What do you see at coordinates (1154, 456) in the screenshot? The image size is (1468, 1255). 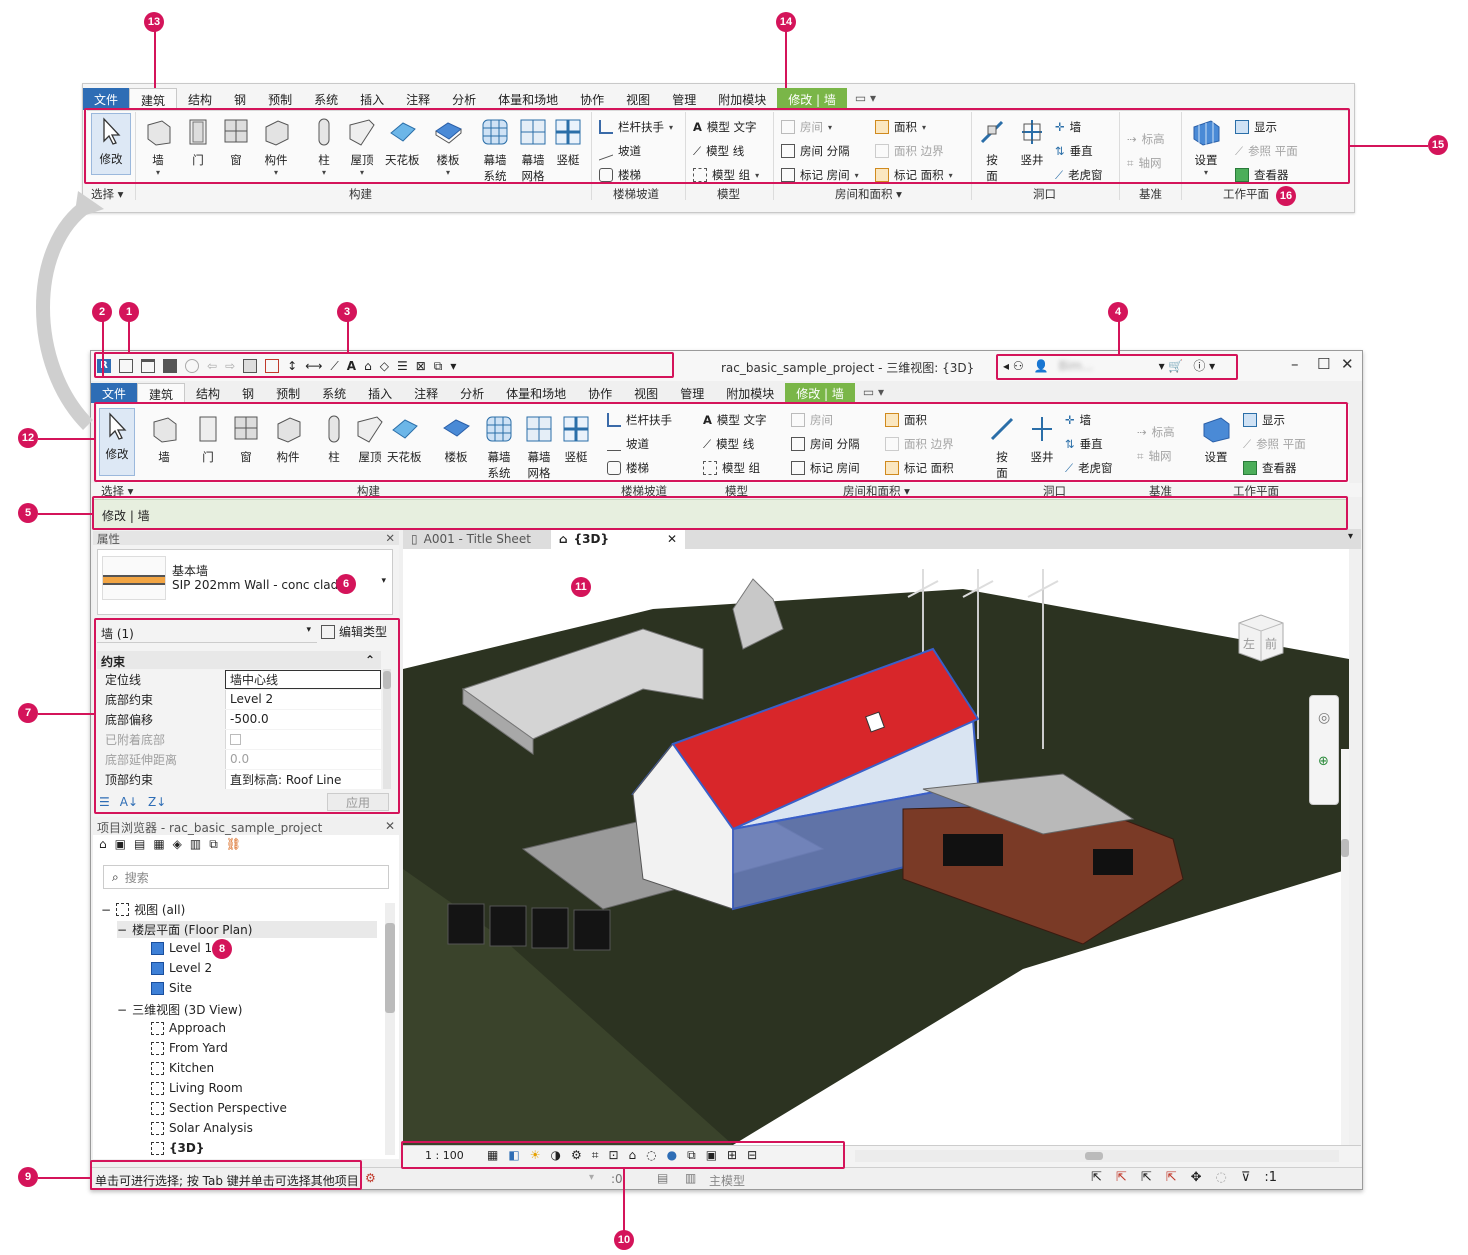 I see `main-grid-button: ⌗ 轴网` at bounding box center [1154, 456].